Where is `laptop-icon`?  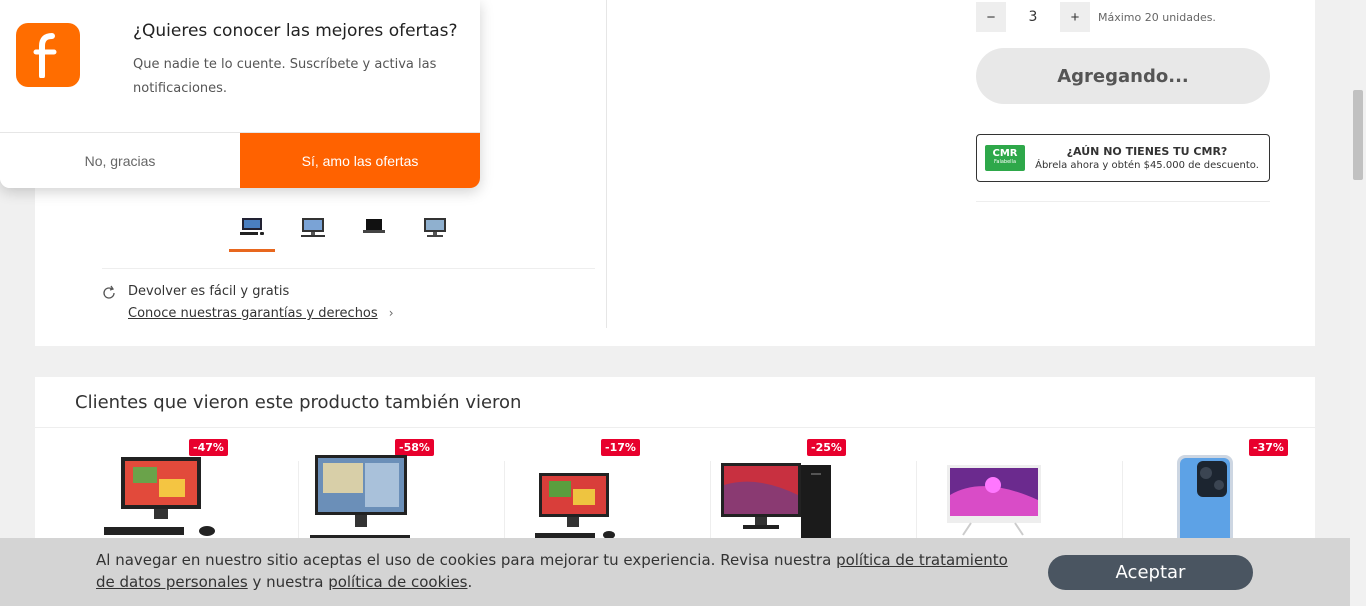
laptop-icon is located at coordinates (374, 226).